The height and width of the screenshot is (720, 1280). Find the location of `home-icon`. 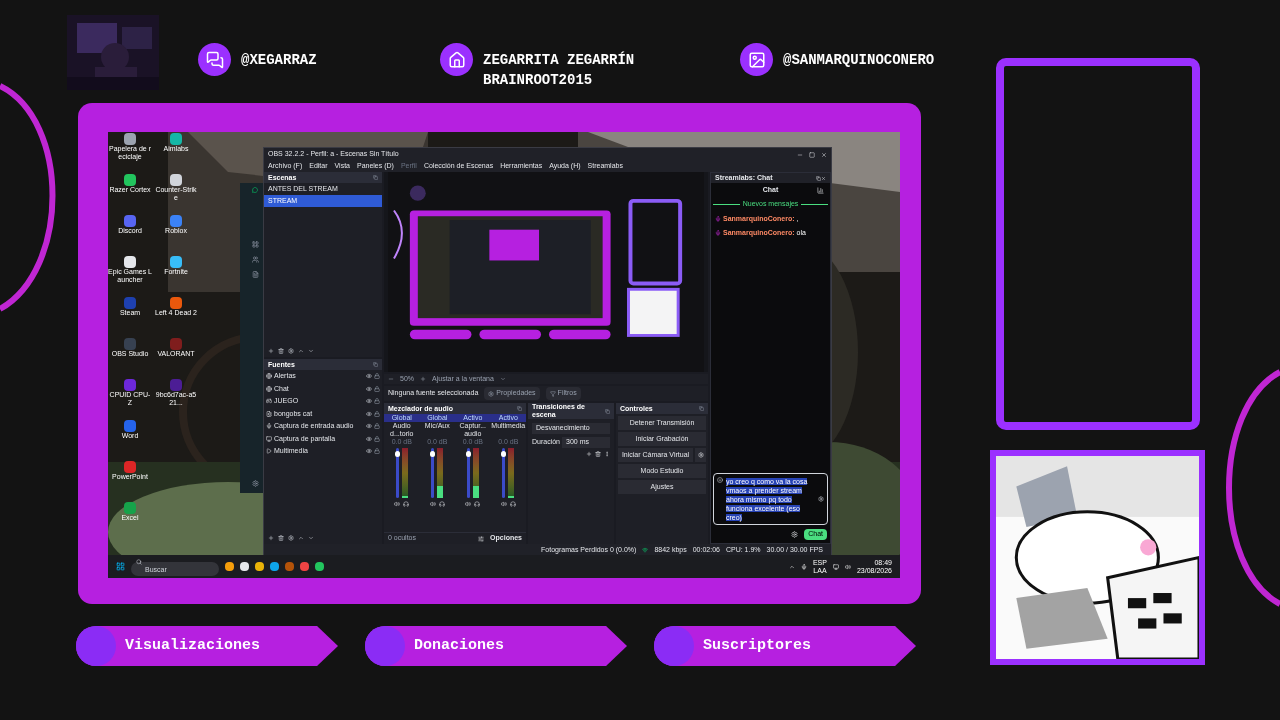

home-icon is located at coordinates (456, 59).